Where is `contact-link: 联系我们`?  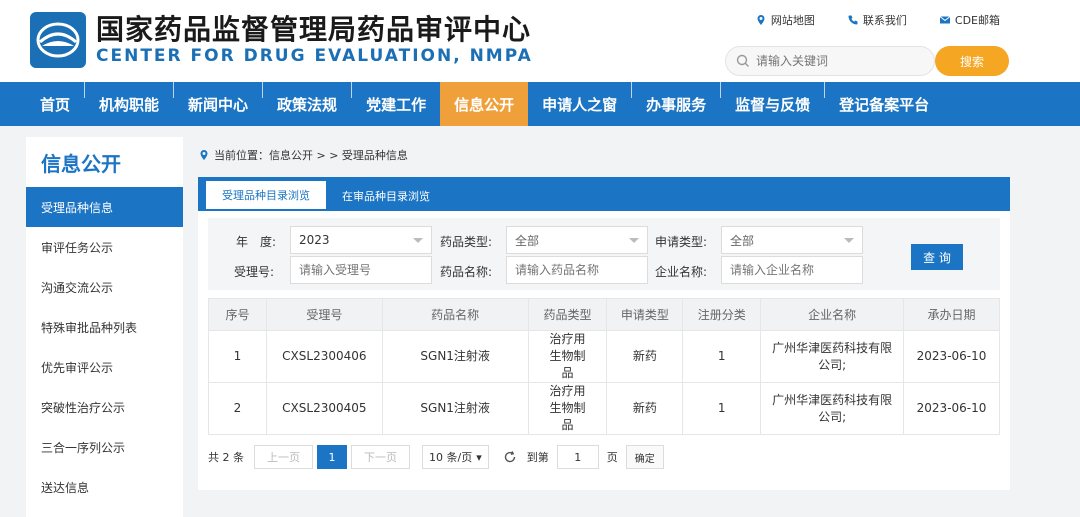
contact-link: 联系我们 is located at coordinates (877, 20).